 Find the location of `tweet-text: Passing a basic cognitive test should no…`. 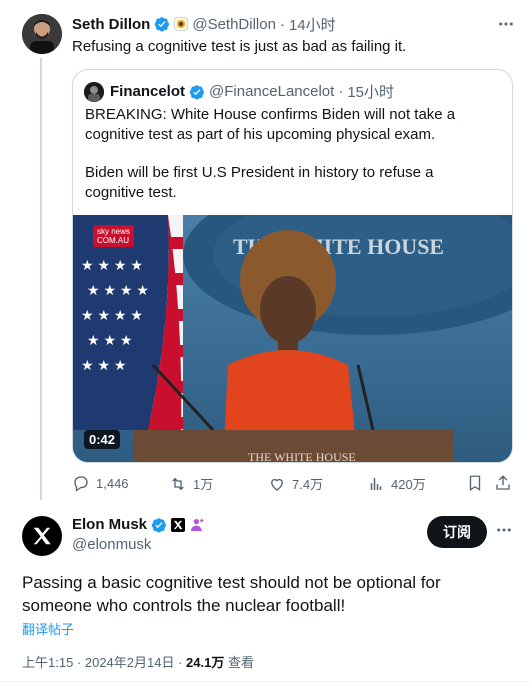

tweet-text: Passing a basic cognitive test should no… is located at coordinates (231, 594).